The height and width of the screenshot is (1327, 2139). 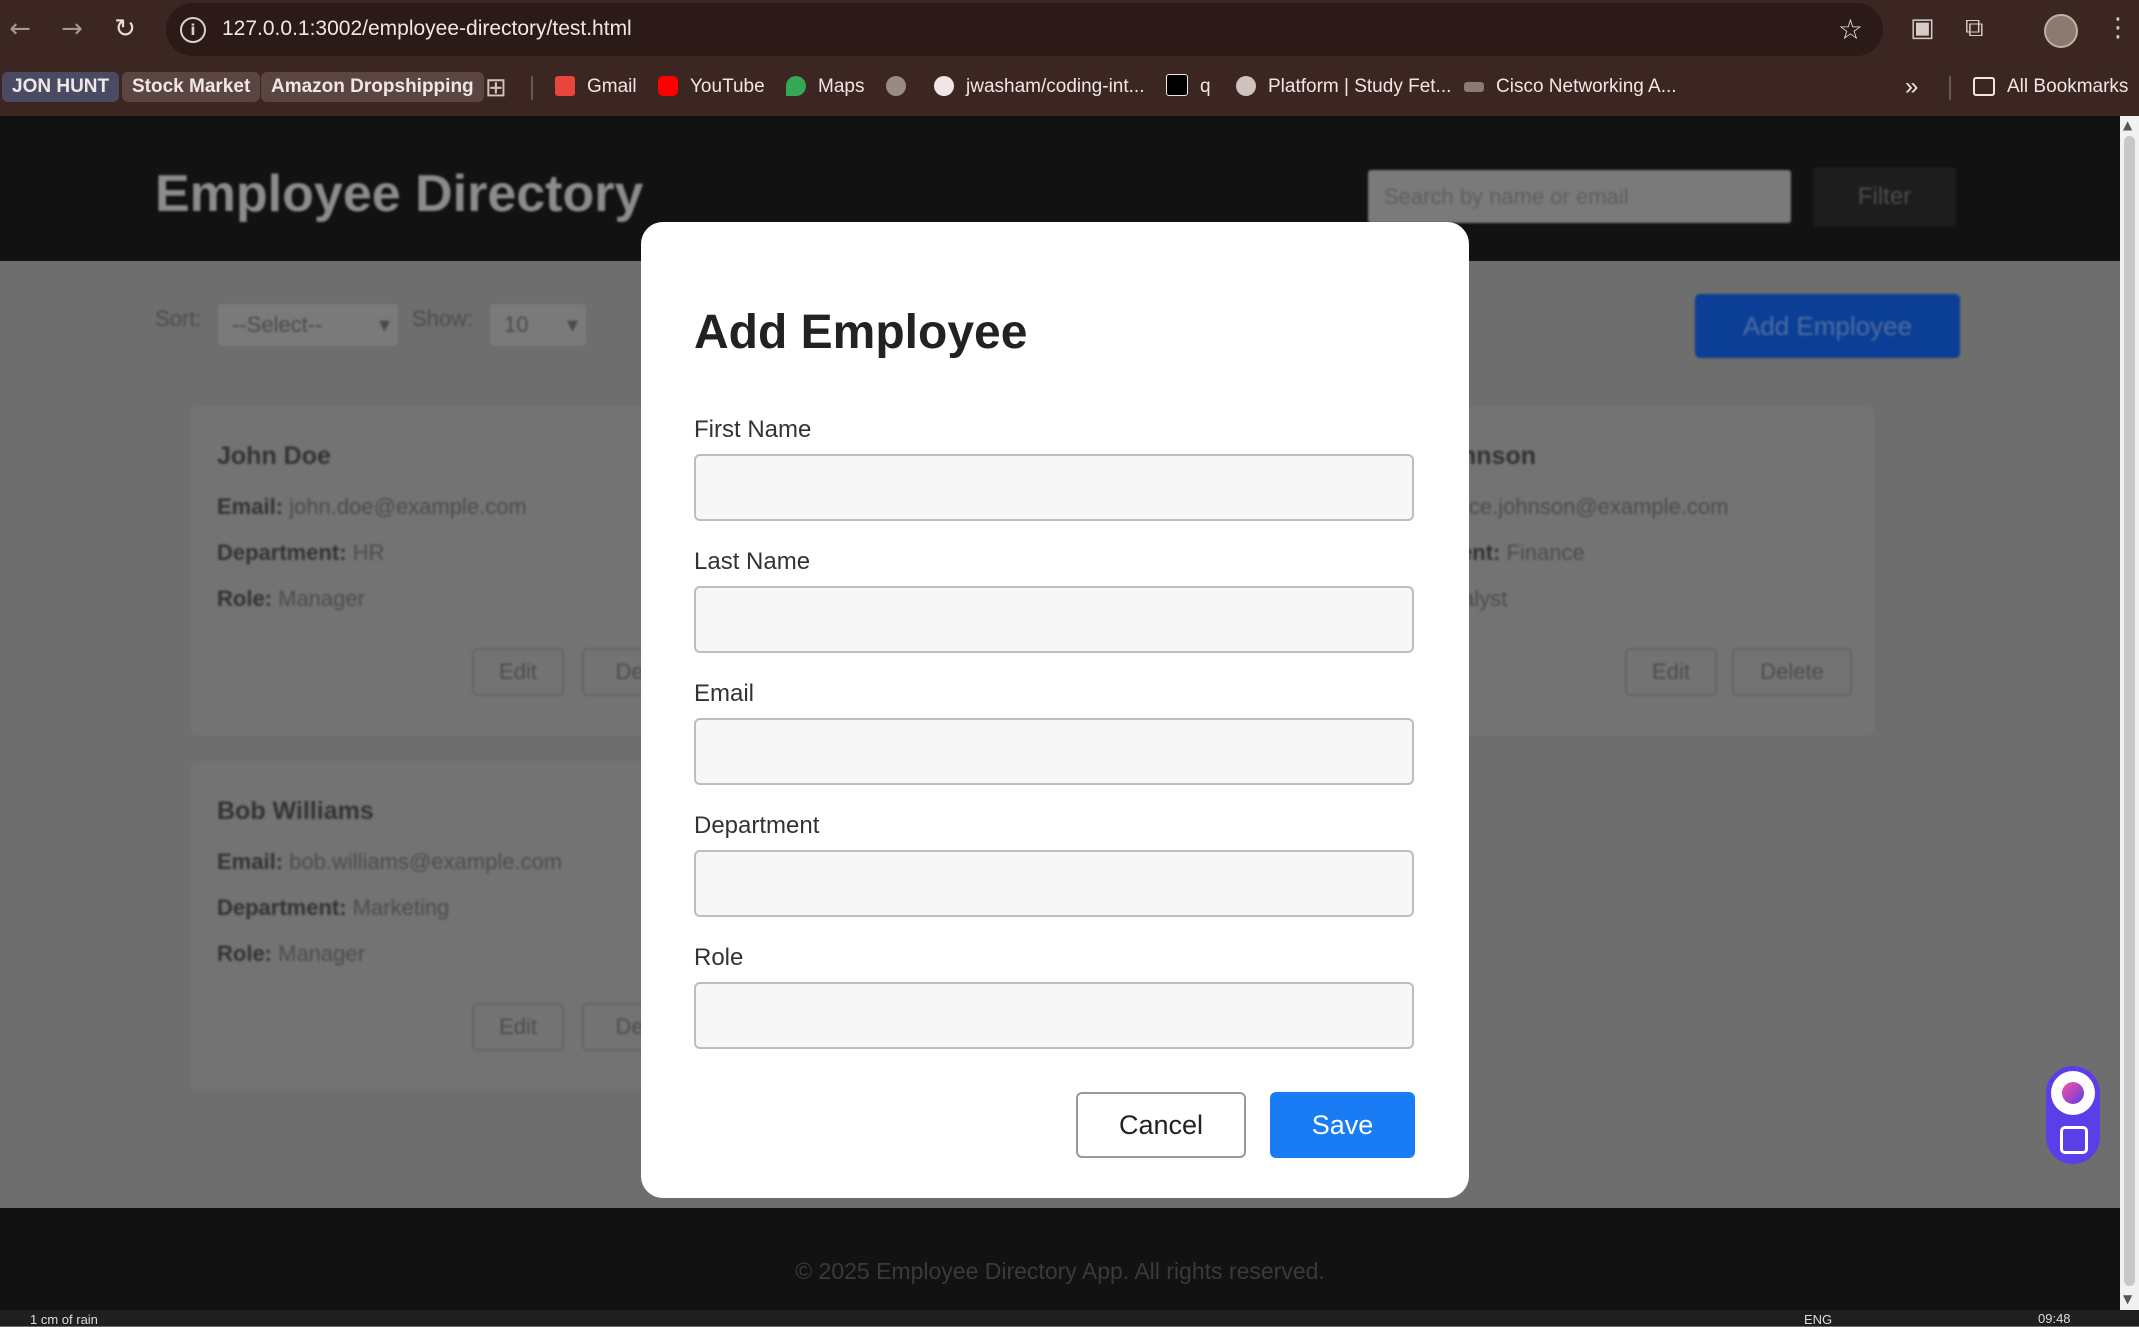 What do you see at coordinates (796, 86) in the screenshot?
I see `maps-pin-icon` at bounding box center [796, 86].